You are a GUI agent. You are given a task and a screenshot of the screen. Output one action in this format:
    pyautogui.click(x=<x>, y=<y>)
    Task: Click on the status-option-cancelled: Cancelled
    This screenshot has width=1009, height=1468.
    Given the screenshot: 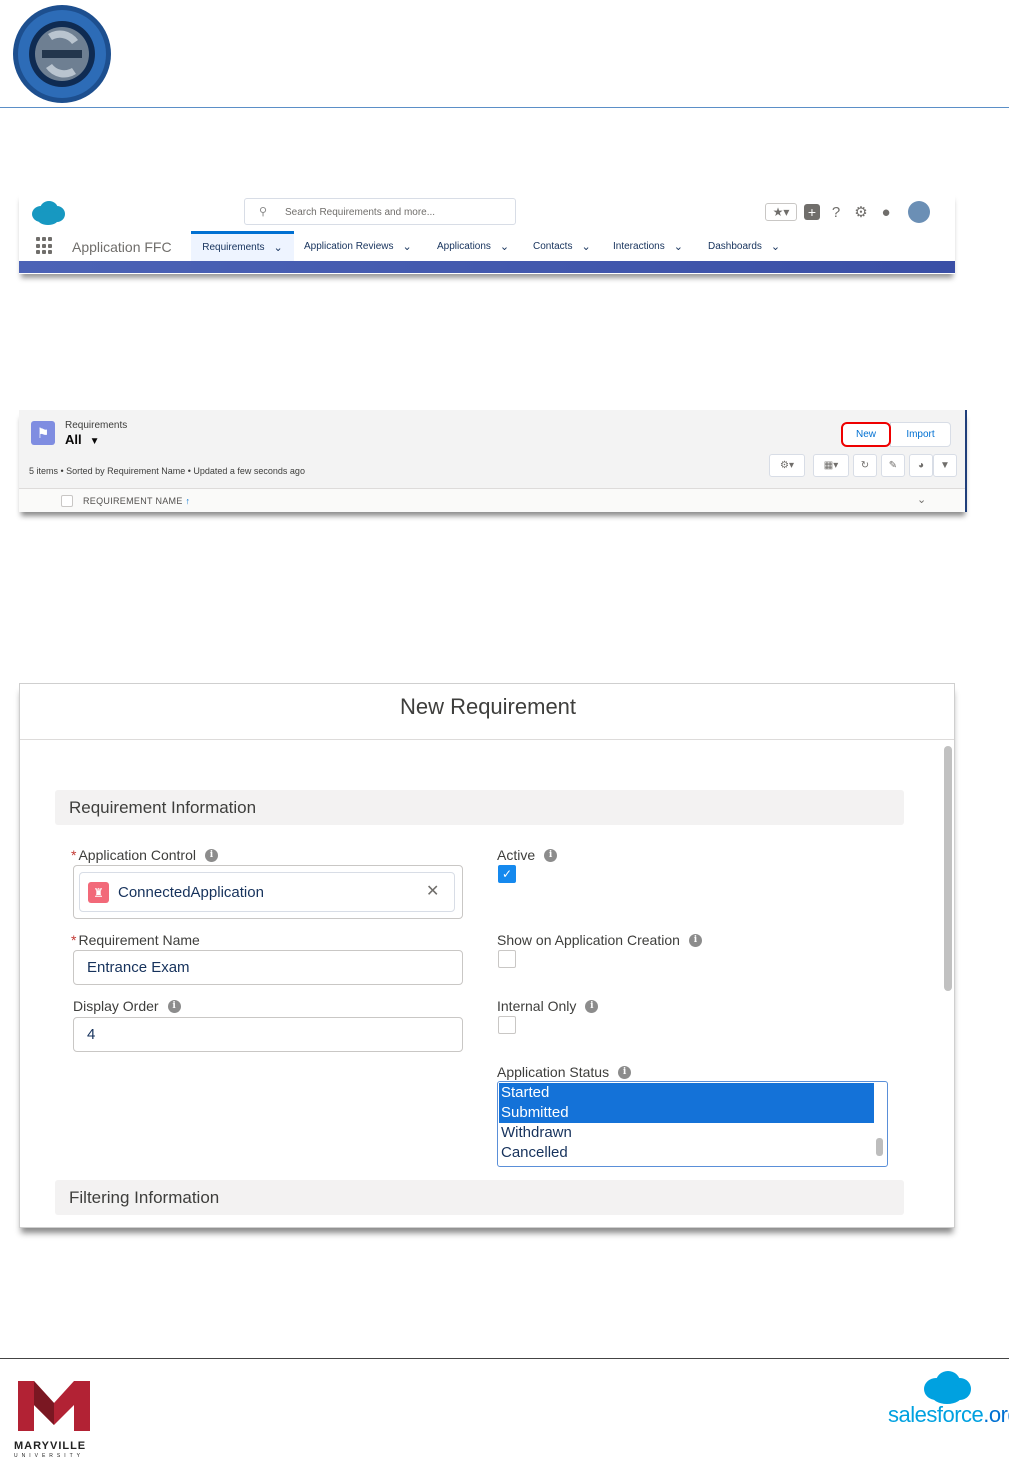 What is the action you would take?
    pyautogui.click(x=686, y=1153)
    